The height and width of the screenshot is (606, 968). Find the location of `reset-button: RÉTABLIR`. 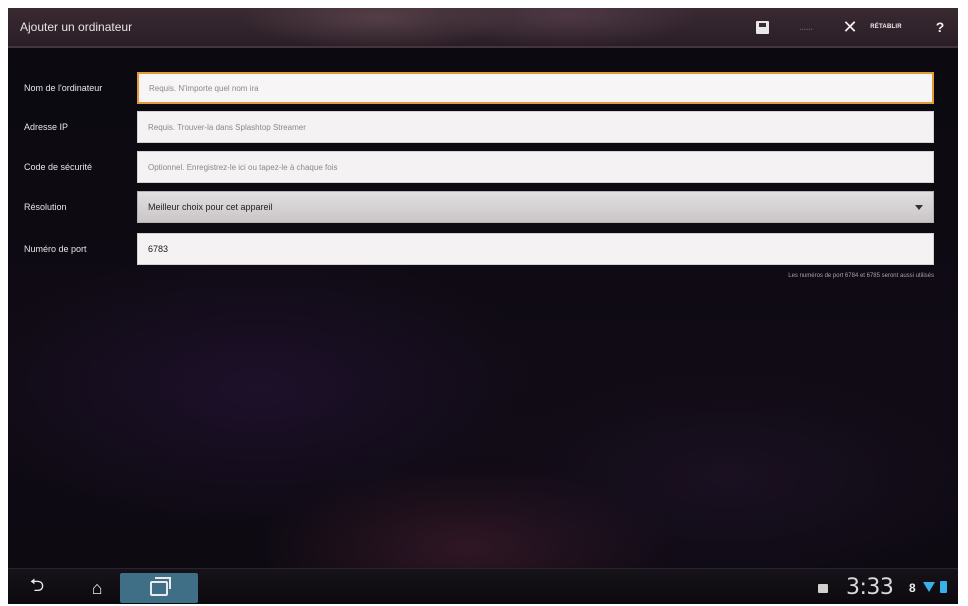

reset-button: RÉTABLIR is located at coordinates (886, 27).